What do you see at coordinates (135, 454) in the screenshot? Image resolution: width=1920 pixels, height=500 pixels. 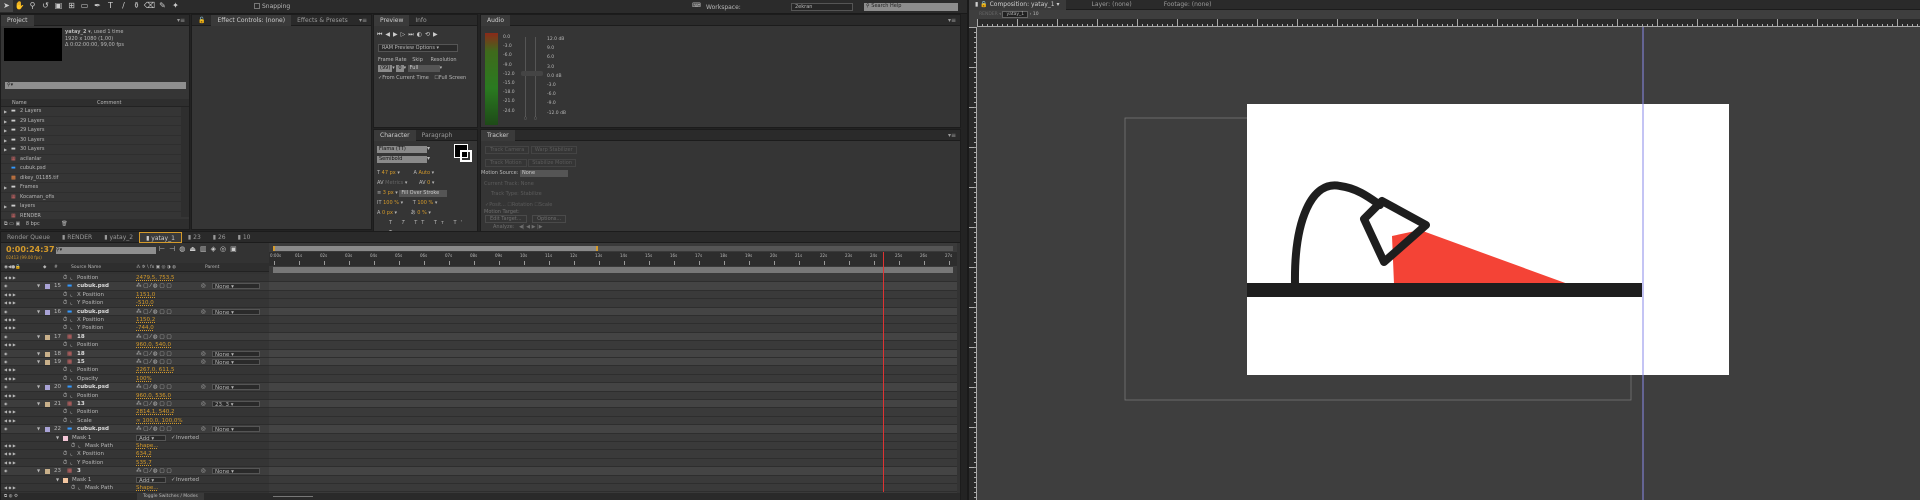 I see `property-row: ◀ ◆ ▶ ⏱ ⌞ X Position 634,2` at bounding box center [135, 454].